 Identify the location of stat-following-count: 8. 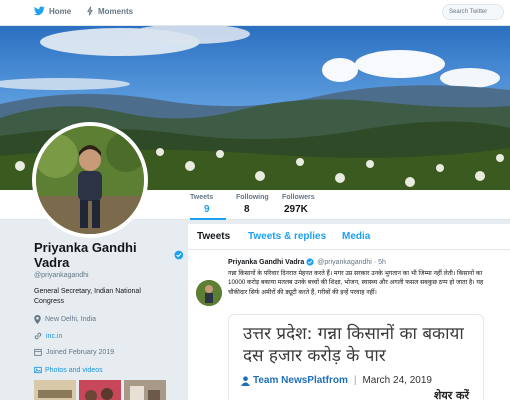
(247, 209).